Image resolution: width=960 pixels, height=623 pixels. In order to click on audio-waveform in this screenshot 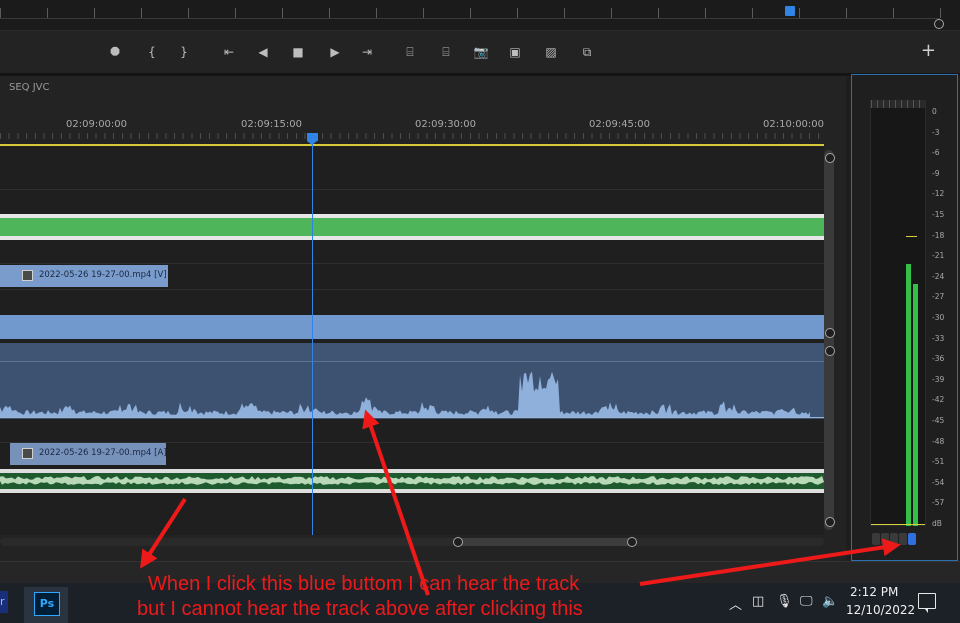, I will do `click(405, 394)`.